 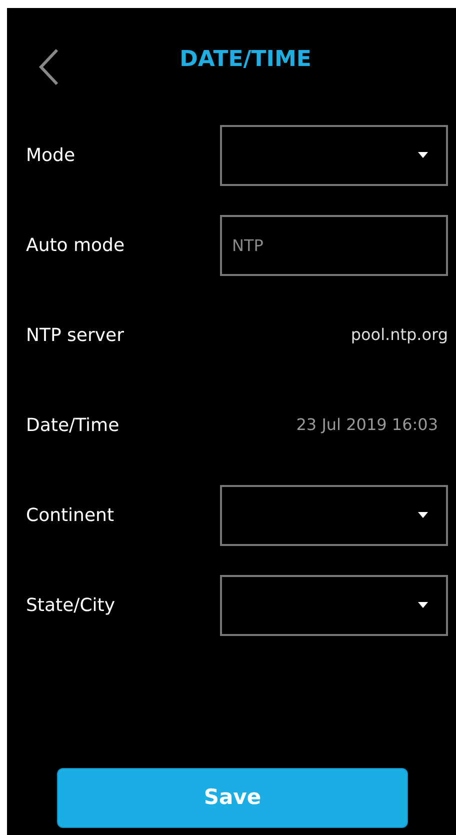 What do you see at coordinates (73, 426) in the screenshot?
I see `field-label: Date/Time` at bounding box center [73, 426].